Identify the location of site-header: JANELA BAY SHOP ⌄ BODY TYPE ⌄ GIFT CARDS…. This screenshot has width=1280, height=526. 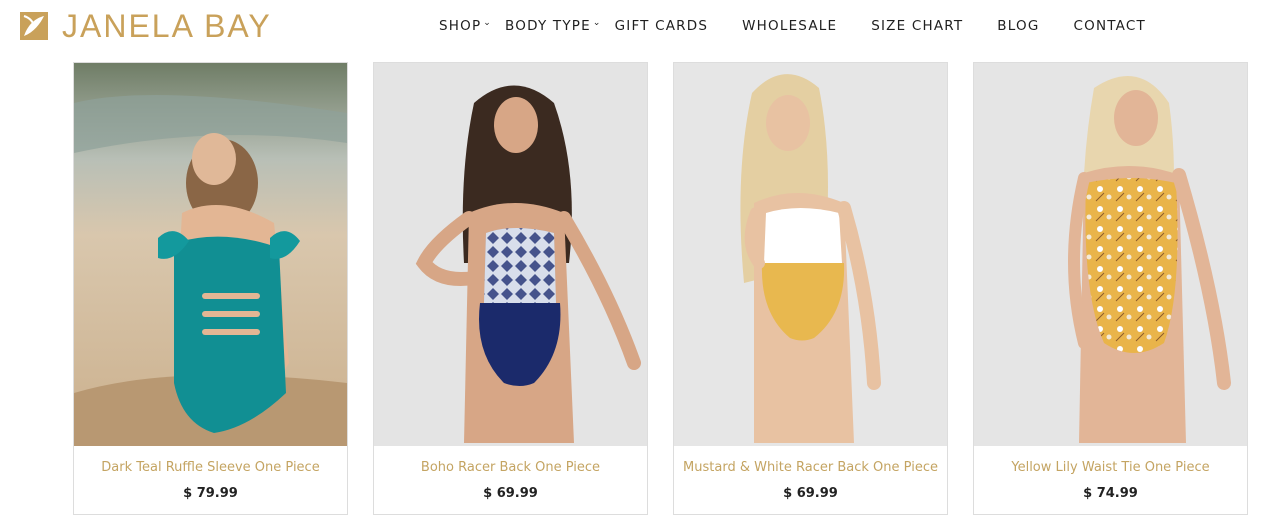
(640, 28).